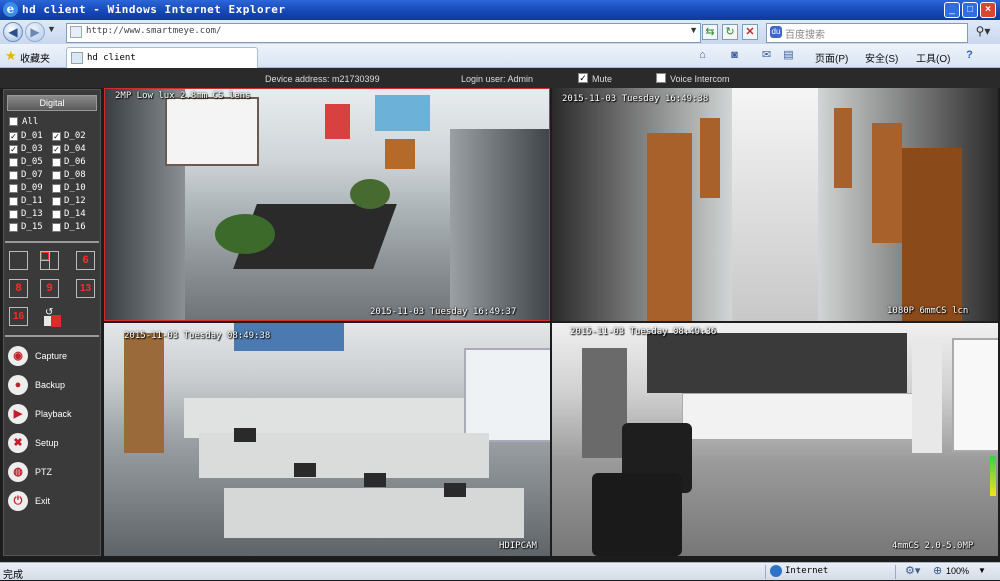 This screenshot has width=1000, height=581. What do you see at coordinates (643, 332) in the screenshot?
I see `camera-4-timestamp: 2015-11-03 Tuesday 08:49:36` at bounding box center [643, 332].